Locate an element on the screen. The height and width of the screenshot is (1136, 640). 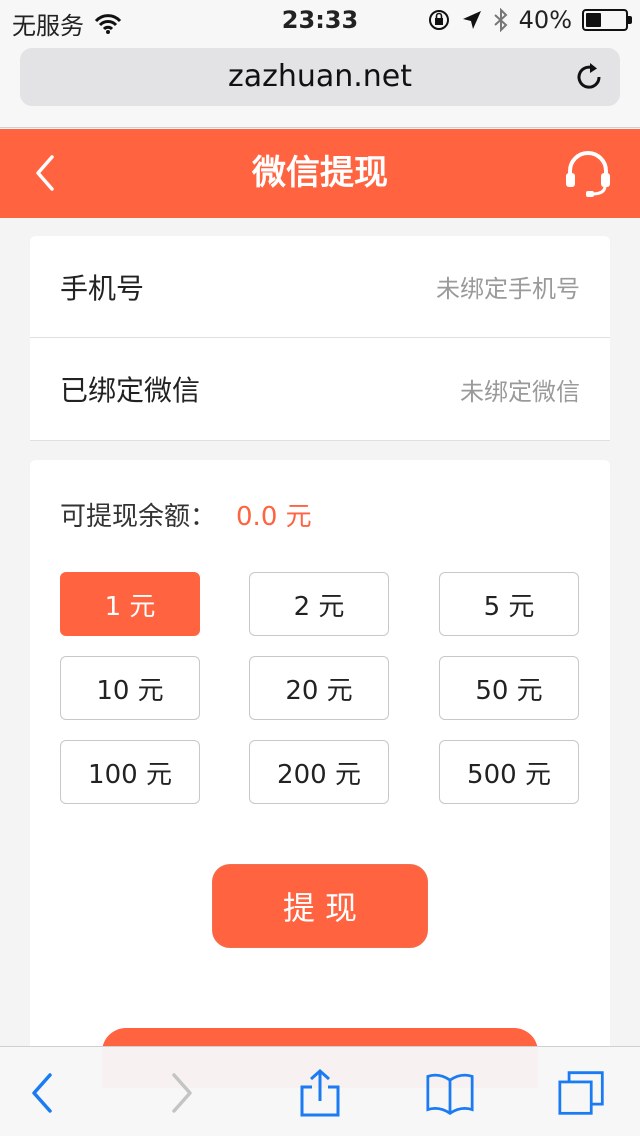
balance-row: 可提现余额： 0.0 元 is located at coordinates (186, 514).